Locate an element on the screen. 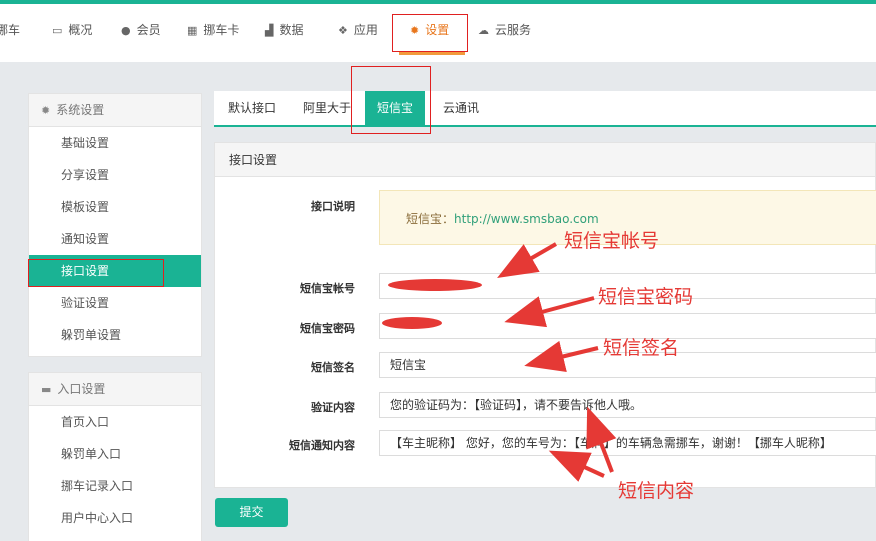 This screenshot has height=541, width=876. nav-item-cloud: ☁ 云服务 is located at coordinates (504, 30).